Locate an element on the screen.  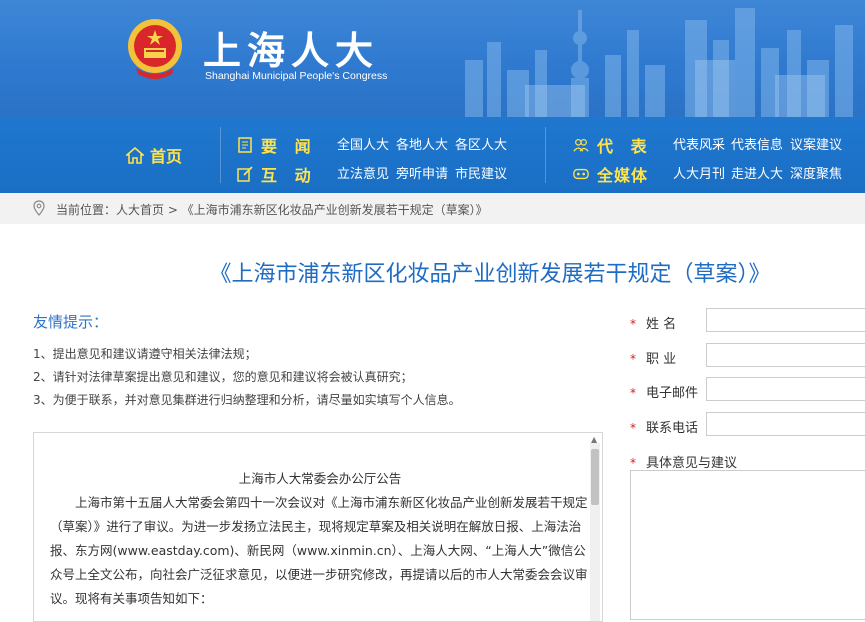
news-icon is located at coordinates (245, 145).